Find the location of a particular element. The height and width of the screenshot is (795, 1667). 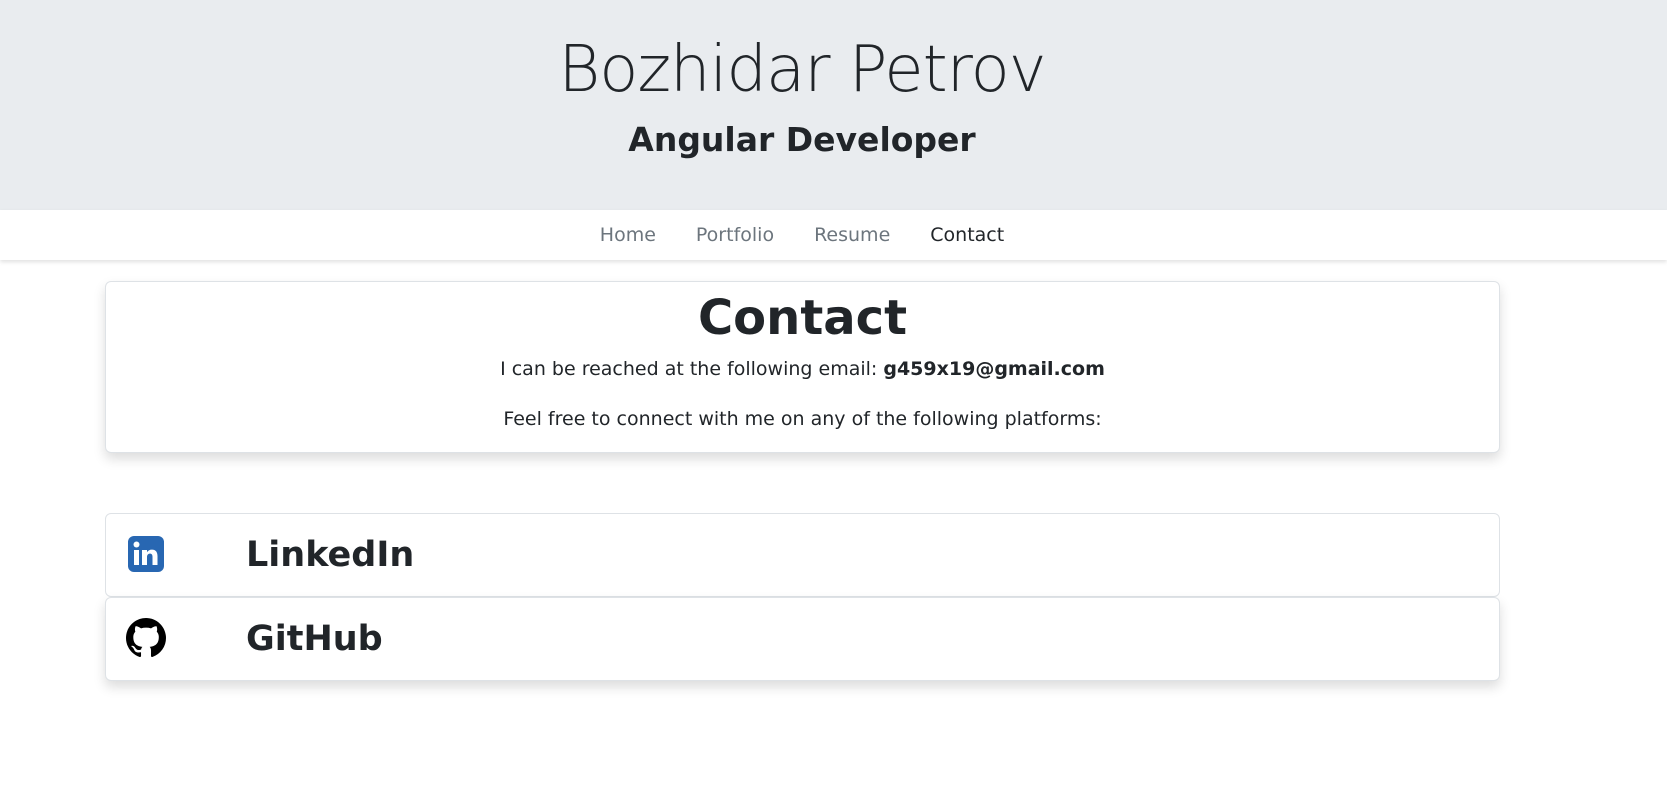

nav-link-home: Home is located at coordinates (628, 235).